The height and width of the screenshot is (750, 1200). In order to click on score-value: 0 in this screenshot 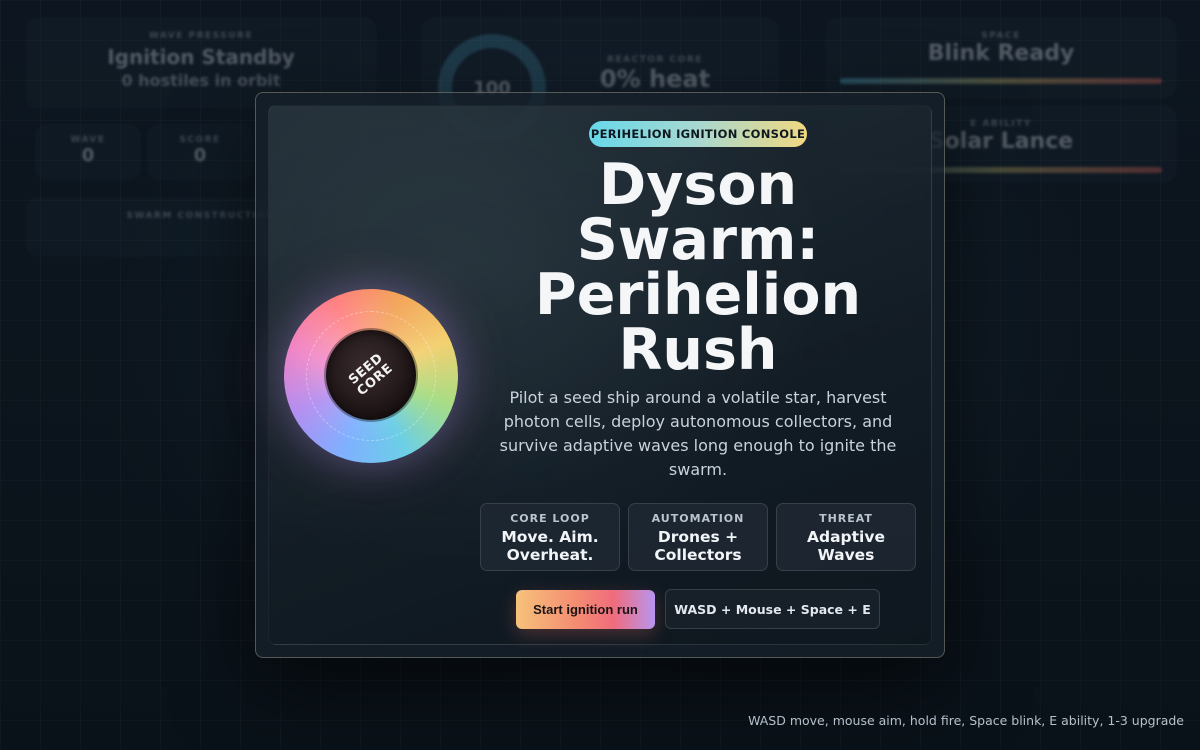, I will do `click(200, 155)`.